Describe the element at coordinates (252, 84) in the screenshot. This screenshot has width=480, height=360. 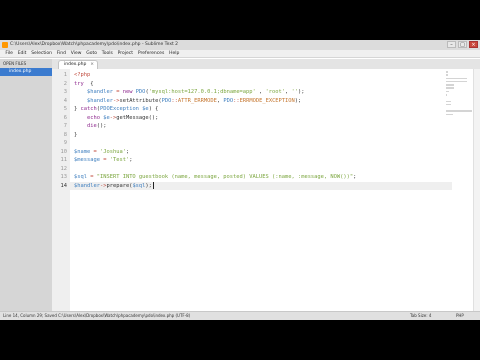
I see `code-line: 2 try {` at that location.